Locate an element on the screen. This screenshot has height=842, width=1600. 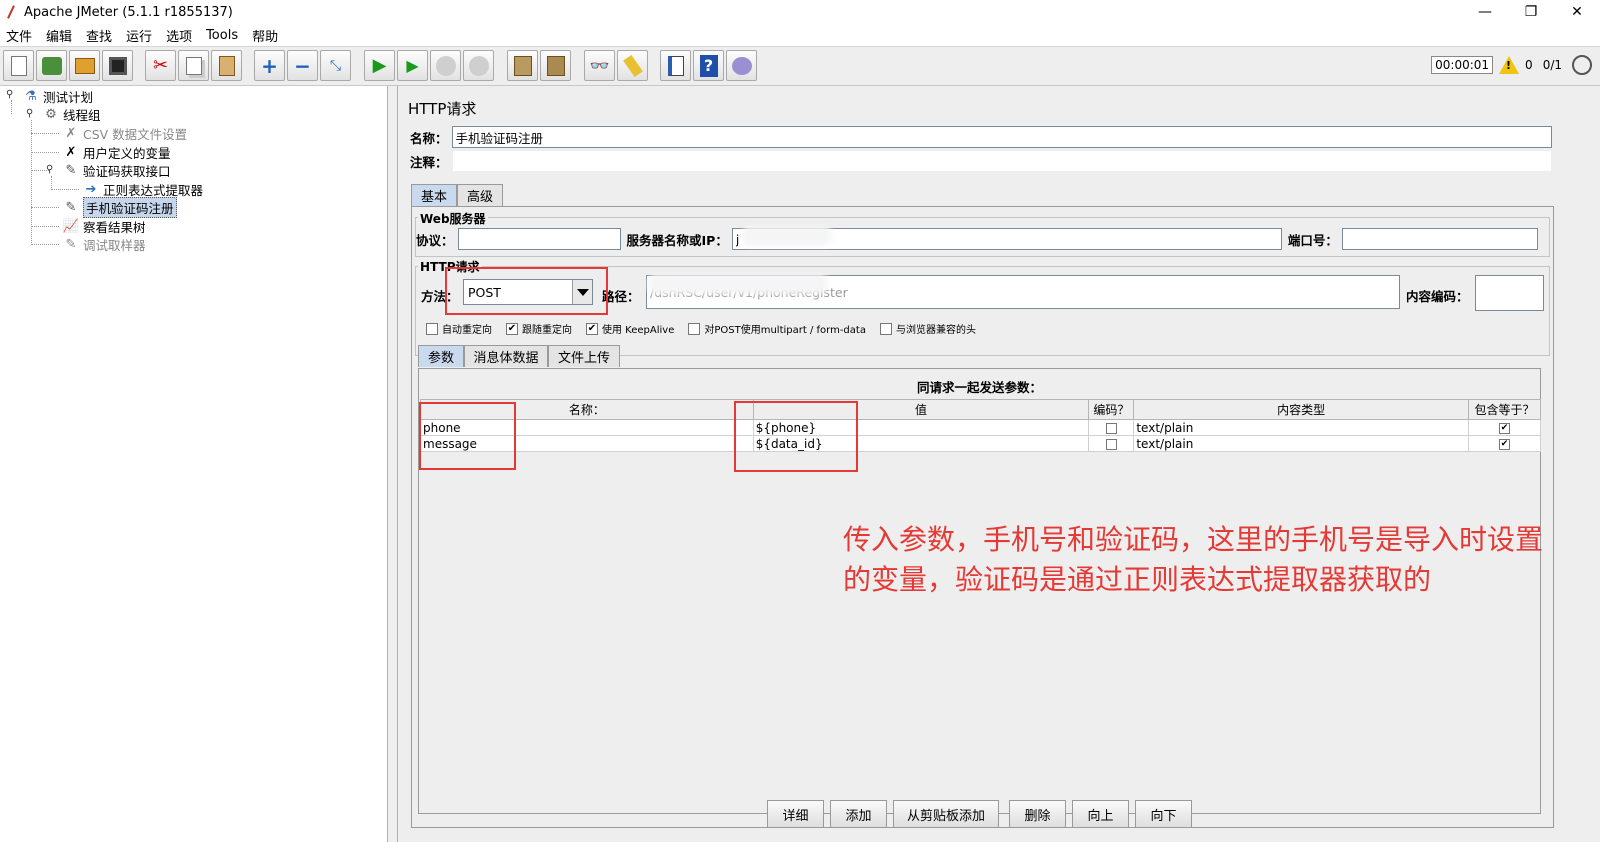
detail-button: 详细 is located at coordinates (795, 814).